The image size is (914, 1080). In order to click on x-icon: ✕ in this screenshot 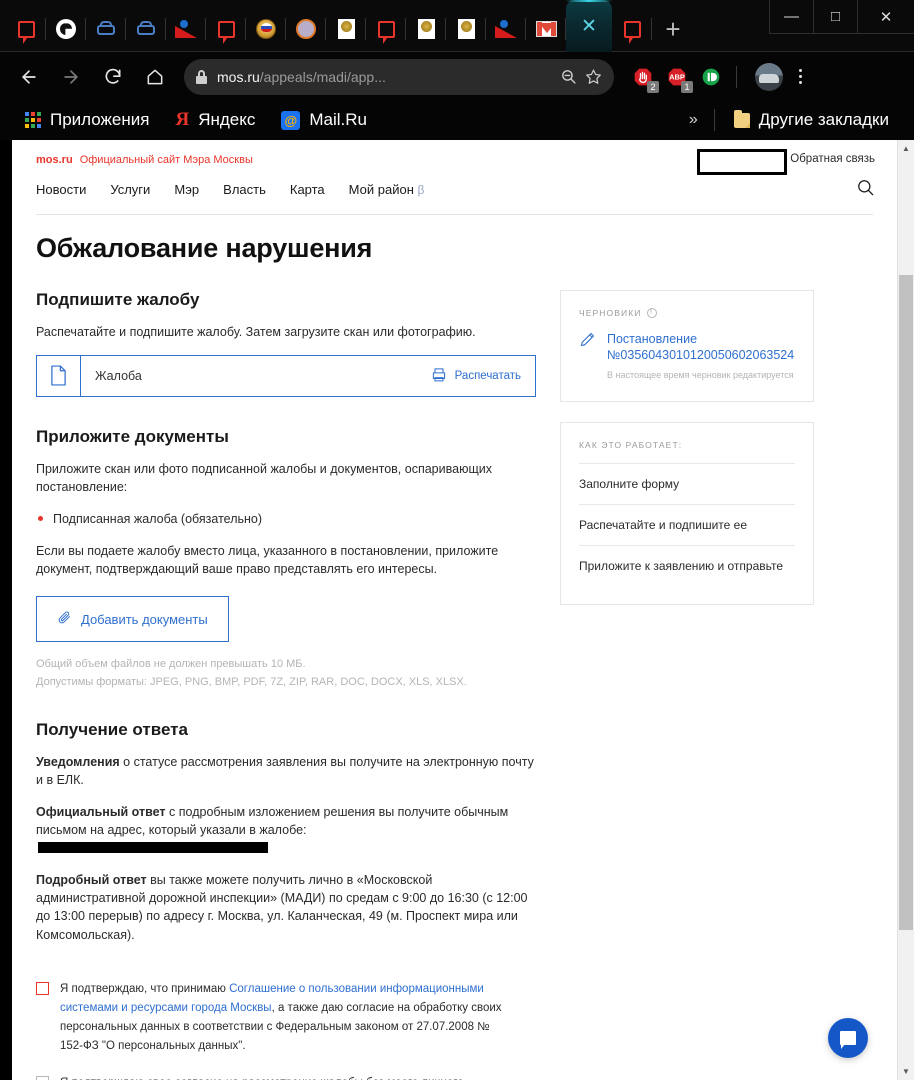, I will do `click(589, 26)`.